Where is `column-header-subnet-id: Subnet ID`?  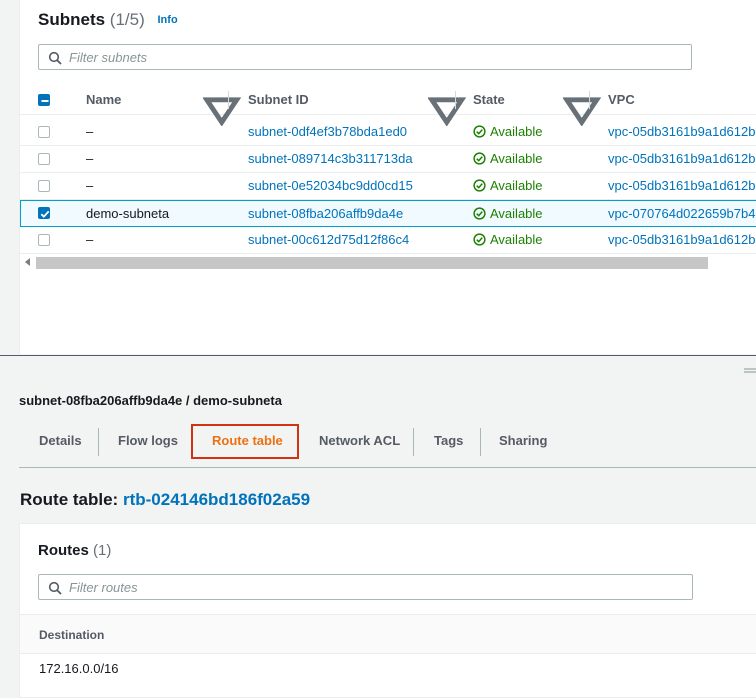 column-header-subnet-id: Subnet ID is located at coordinates (278, 100).